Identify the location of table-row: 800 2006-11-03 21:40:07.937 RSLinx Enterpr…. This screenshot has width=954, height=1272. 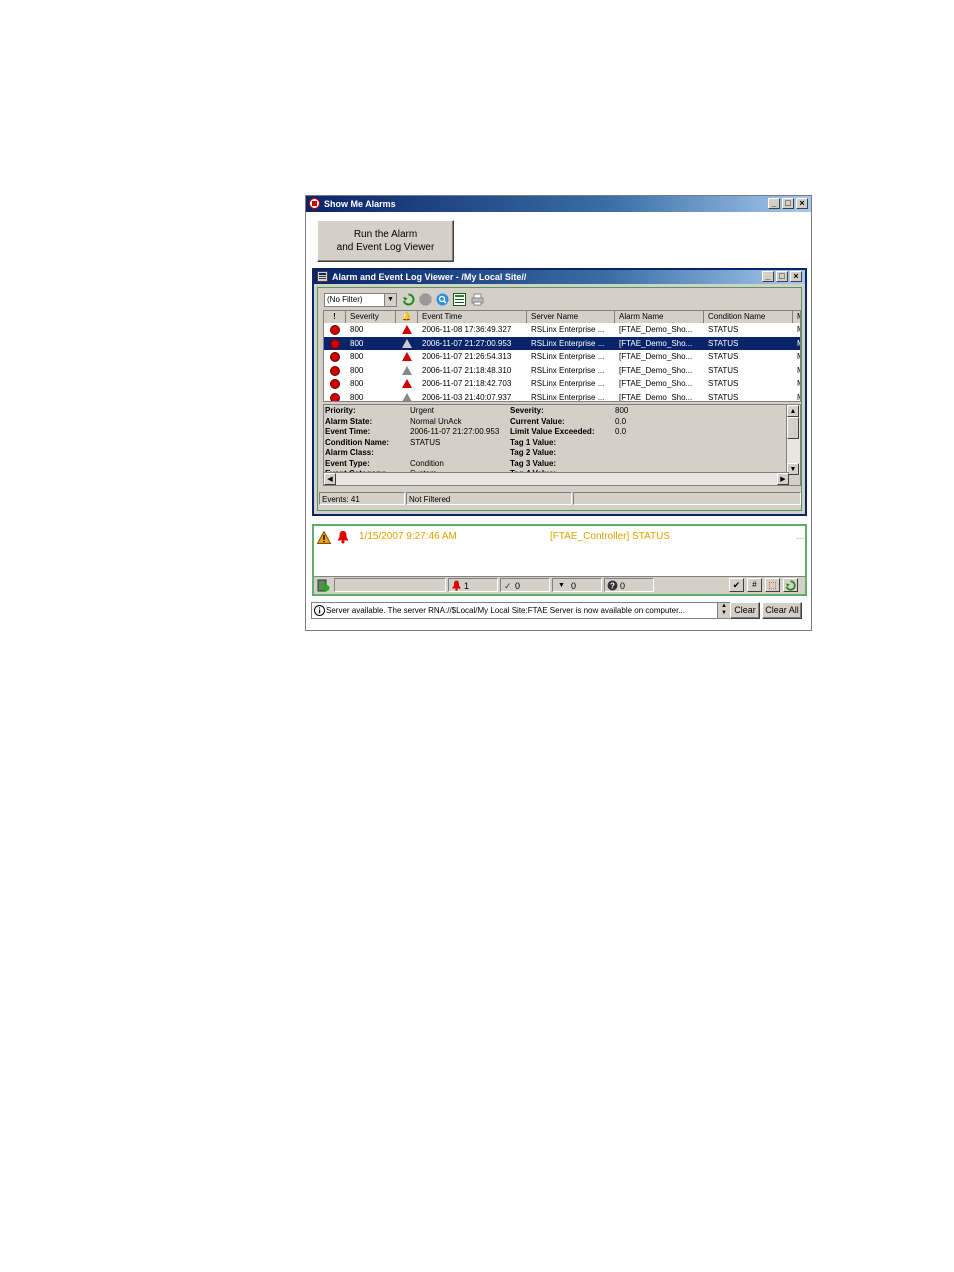
(562, 396).